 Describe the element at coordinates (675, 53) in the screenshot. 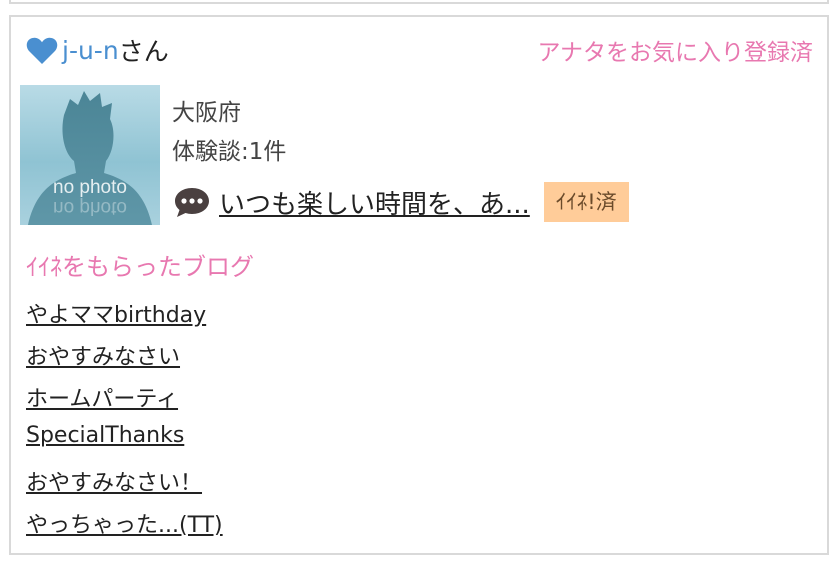

I see `favorite-status: アナタをお気に入り登録済` at that location.